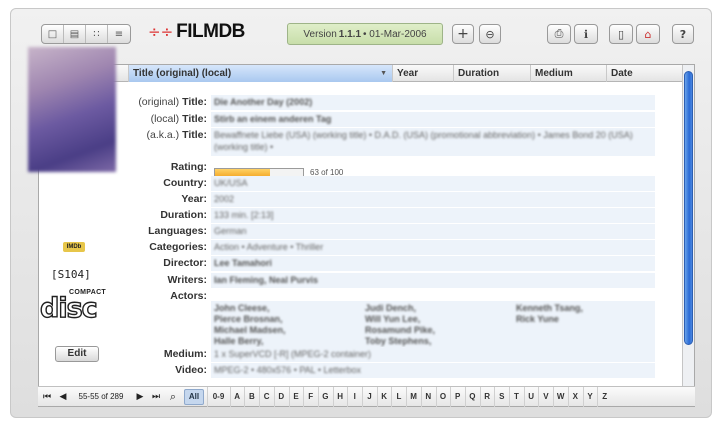  What do you see at coordinates (310, 397) in the screenshot?
I see `letter-filter-f: F` at bounding box center [310, 397].